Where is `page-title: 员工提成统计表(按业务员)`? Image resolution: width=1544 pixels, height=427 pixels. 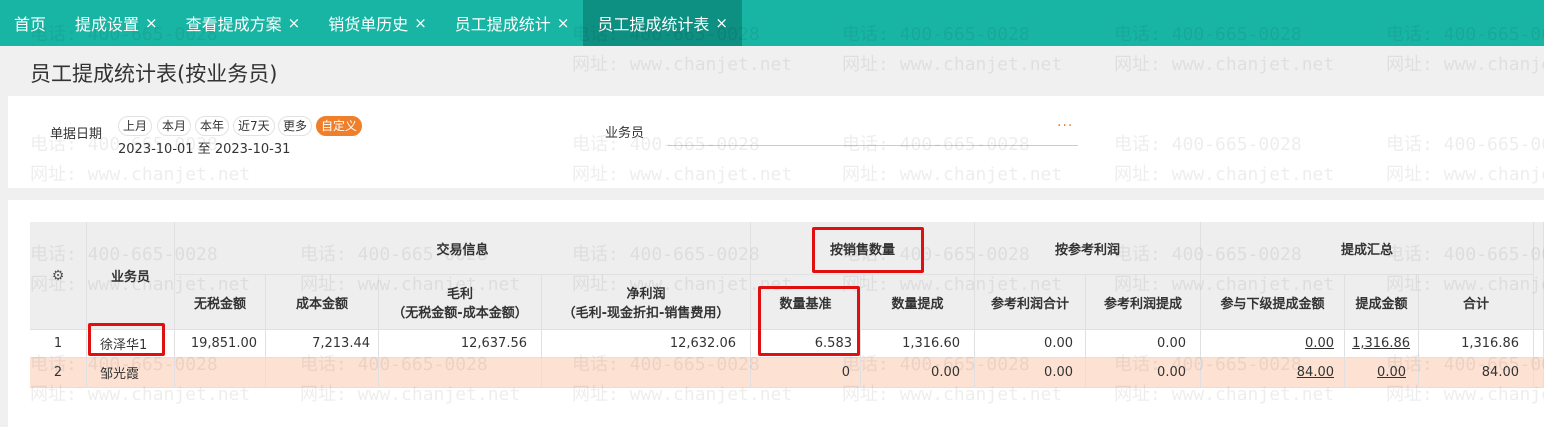
page-title: 员工提成统计表(按业务员) is located at coordinates (154, 74).